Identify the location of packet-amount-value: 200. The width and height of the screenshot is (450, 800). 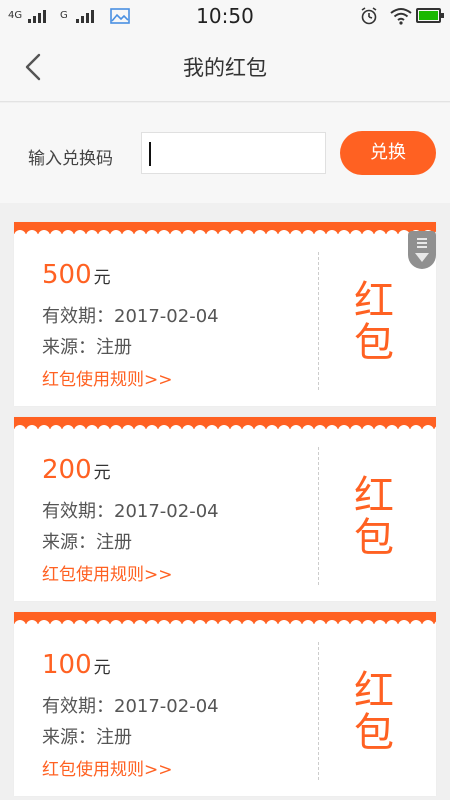
(67, 470).